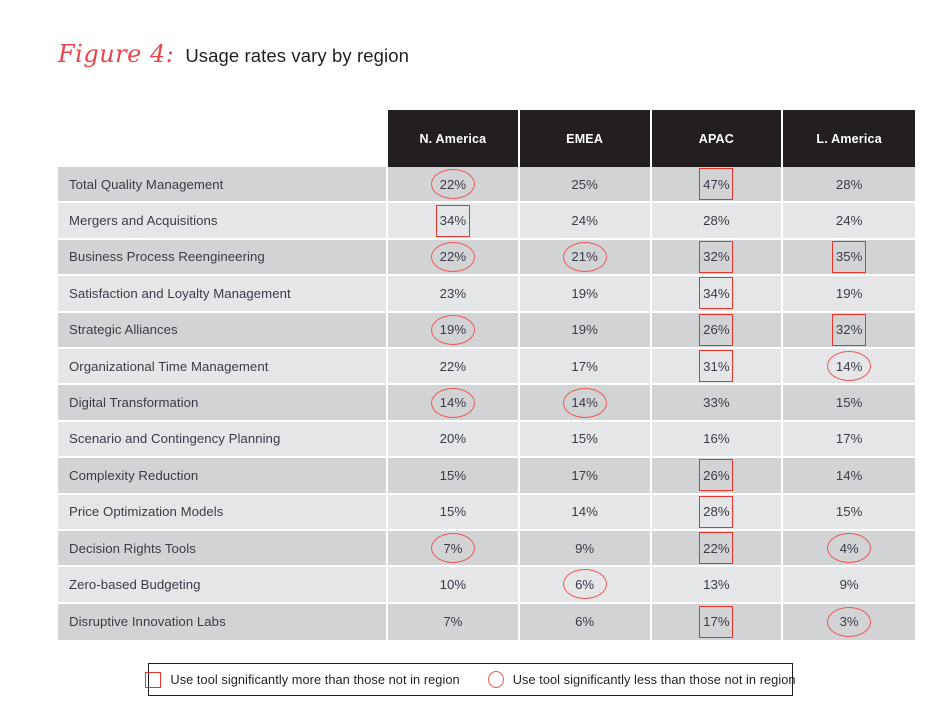 Image resolution: width=950 pixels, height=720 pixels. Describe the element at coordinates (716, 184) in the screenshot. I see `value-wrapper: 47%` at that location.